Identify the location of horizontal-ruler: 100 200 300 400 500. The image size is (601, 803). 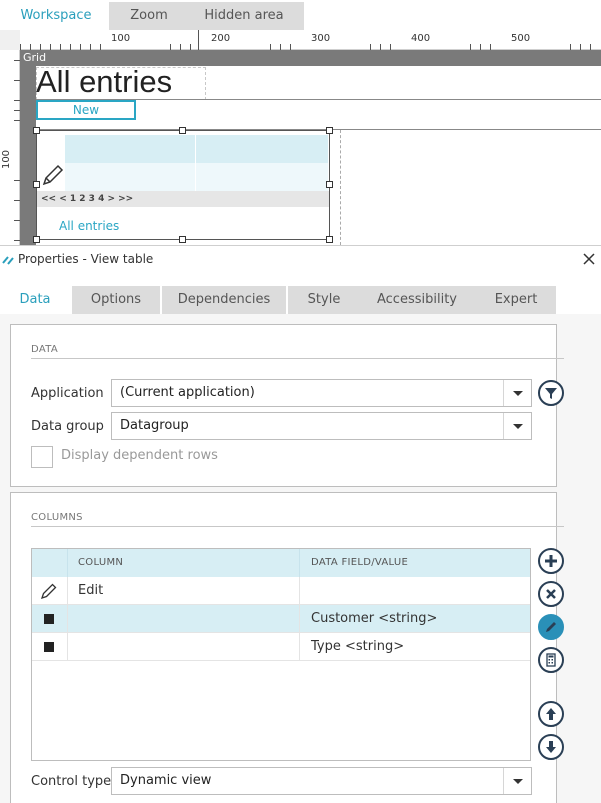
(310, 40).